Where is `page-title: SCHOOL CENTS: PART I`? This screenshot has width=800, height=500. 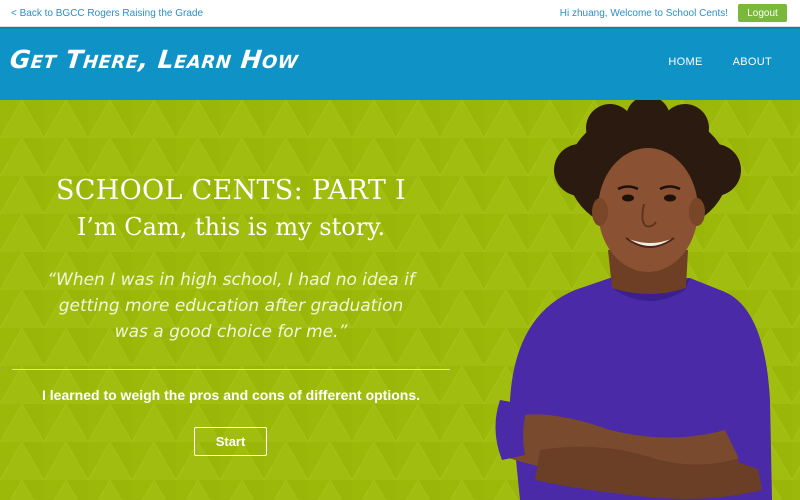
page-title: SCHOOL CENTS: PART I is located at coordinates (231, 190).